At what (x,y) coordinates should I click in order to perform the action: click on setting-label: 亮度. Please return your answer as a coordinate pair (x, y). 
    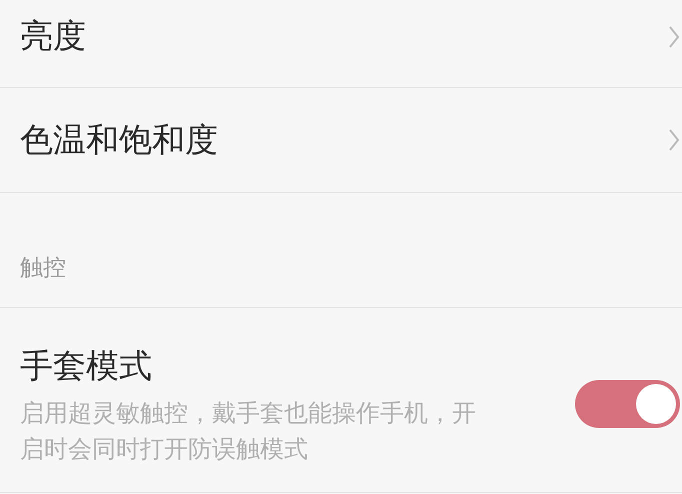
    Looking at the image, I should click on (53, 36).